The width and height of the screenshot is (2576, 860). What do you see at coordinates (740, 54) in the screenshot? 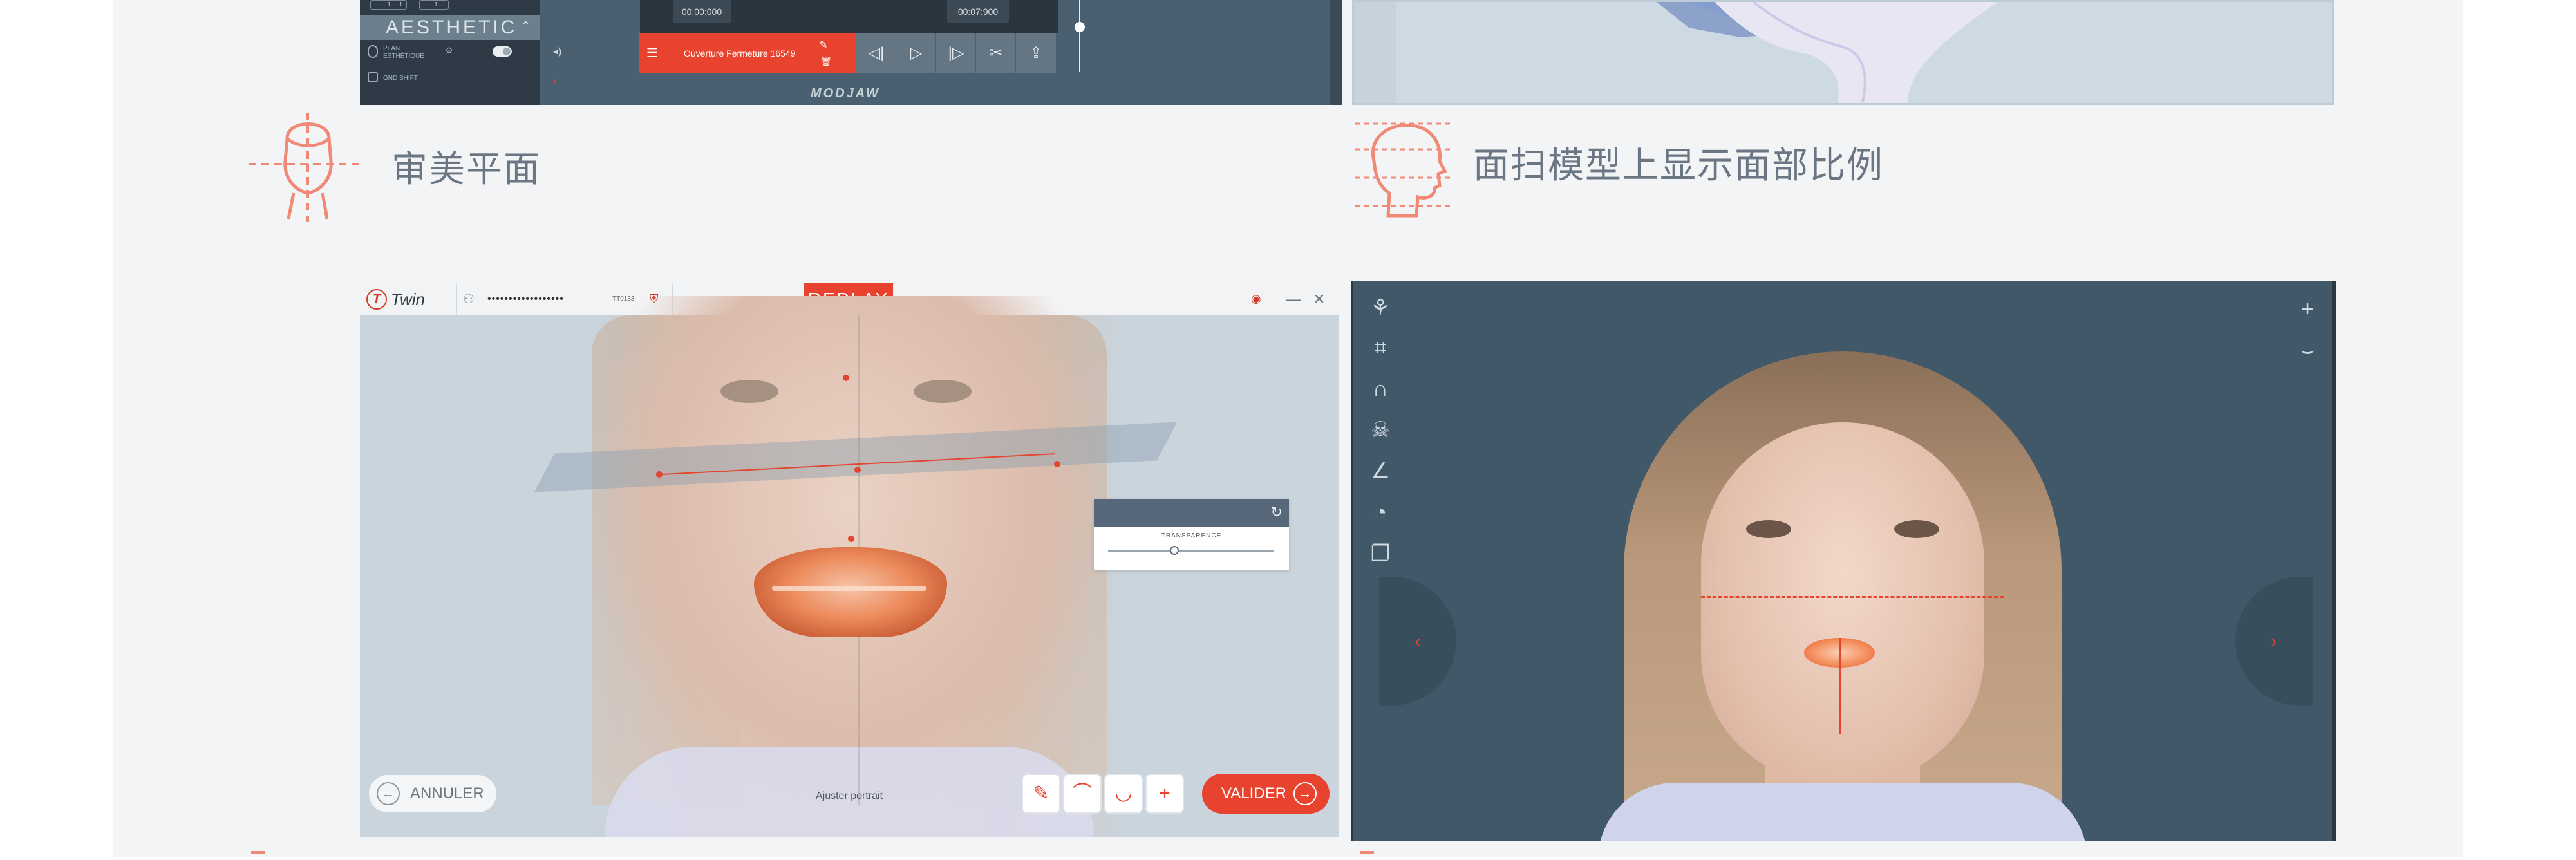
I see `clip-label: Ouverture Fermeture 16549` at bounding box center [740, 54].